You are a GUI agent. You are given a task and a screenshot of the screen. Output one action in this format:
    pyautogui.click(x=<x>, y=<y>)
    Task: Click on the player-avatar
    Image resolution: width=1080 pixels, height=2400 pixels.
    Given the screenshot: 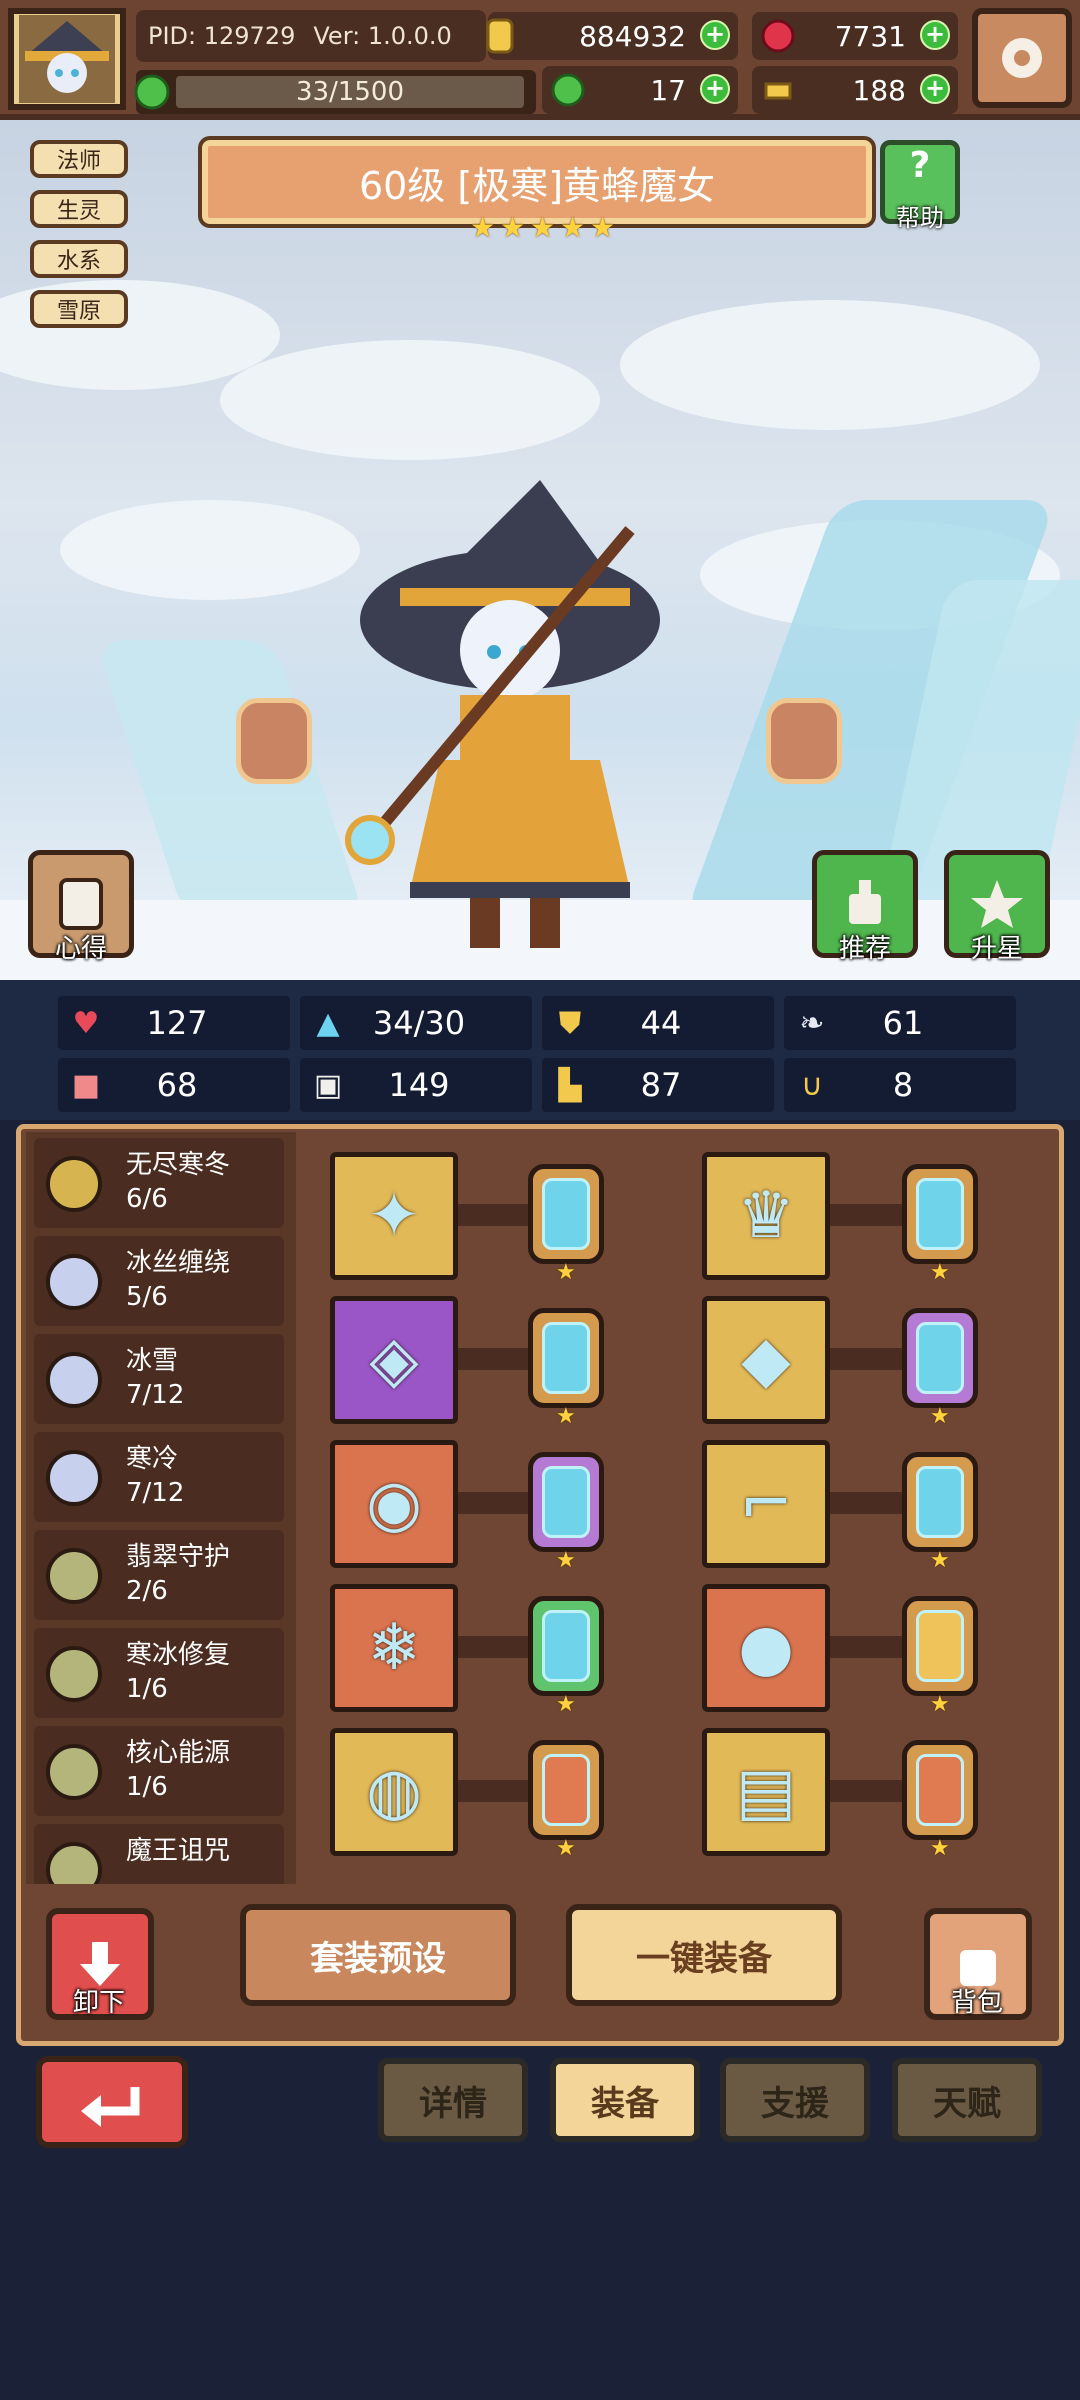 What is the action you would take?
    pyautogui.click(x=67, y=59)
    